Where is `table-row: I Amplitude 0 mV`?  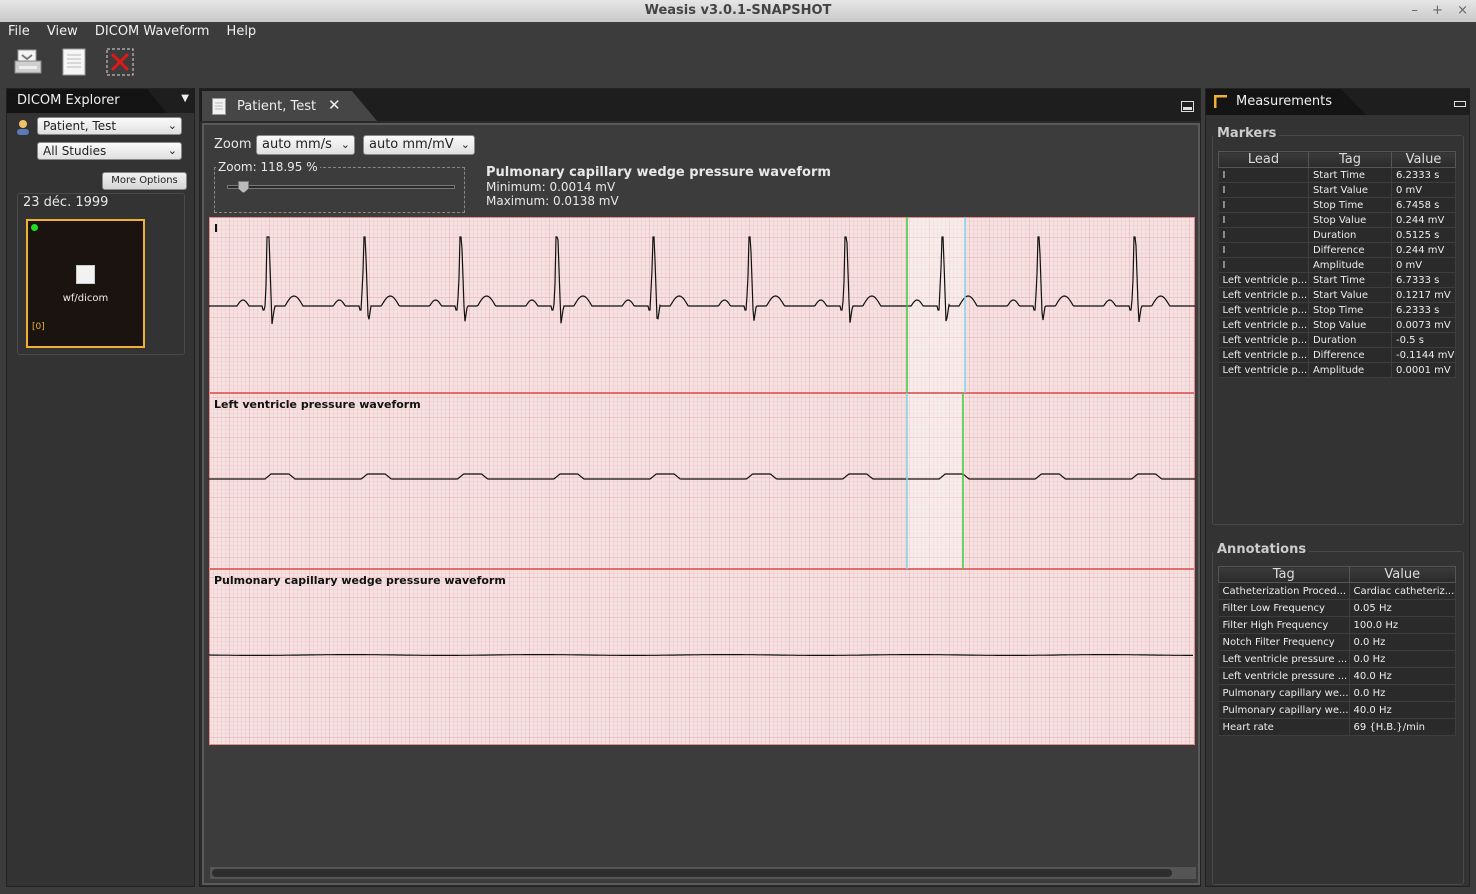
table-row: I Amplitude 0 mV is located at coordinates (1337, 265).